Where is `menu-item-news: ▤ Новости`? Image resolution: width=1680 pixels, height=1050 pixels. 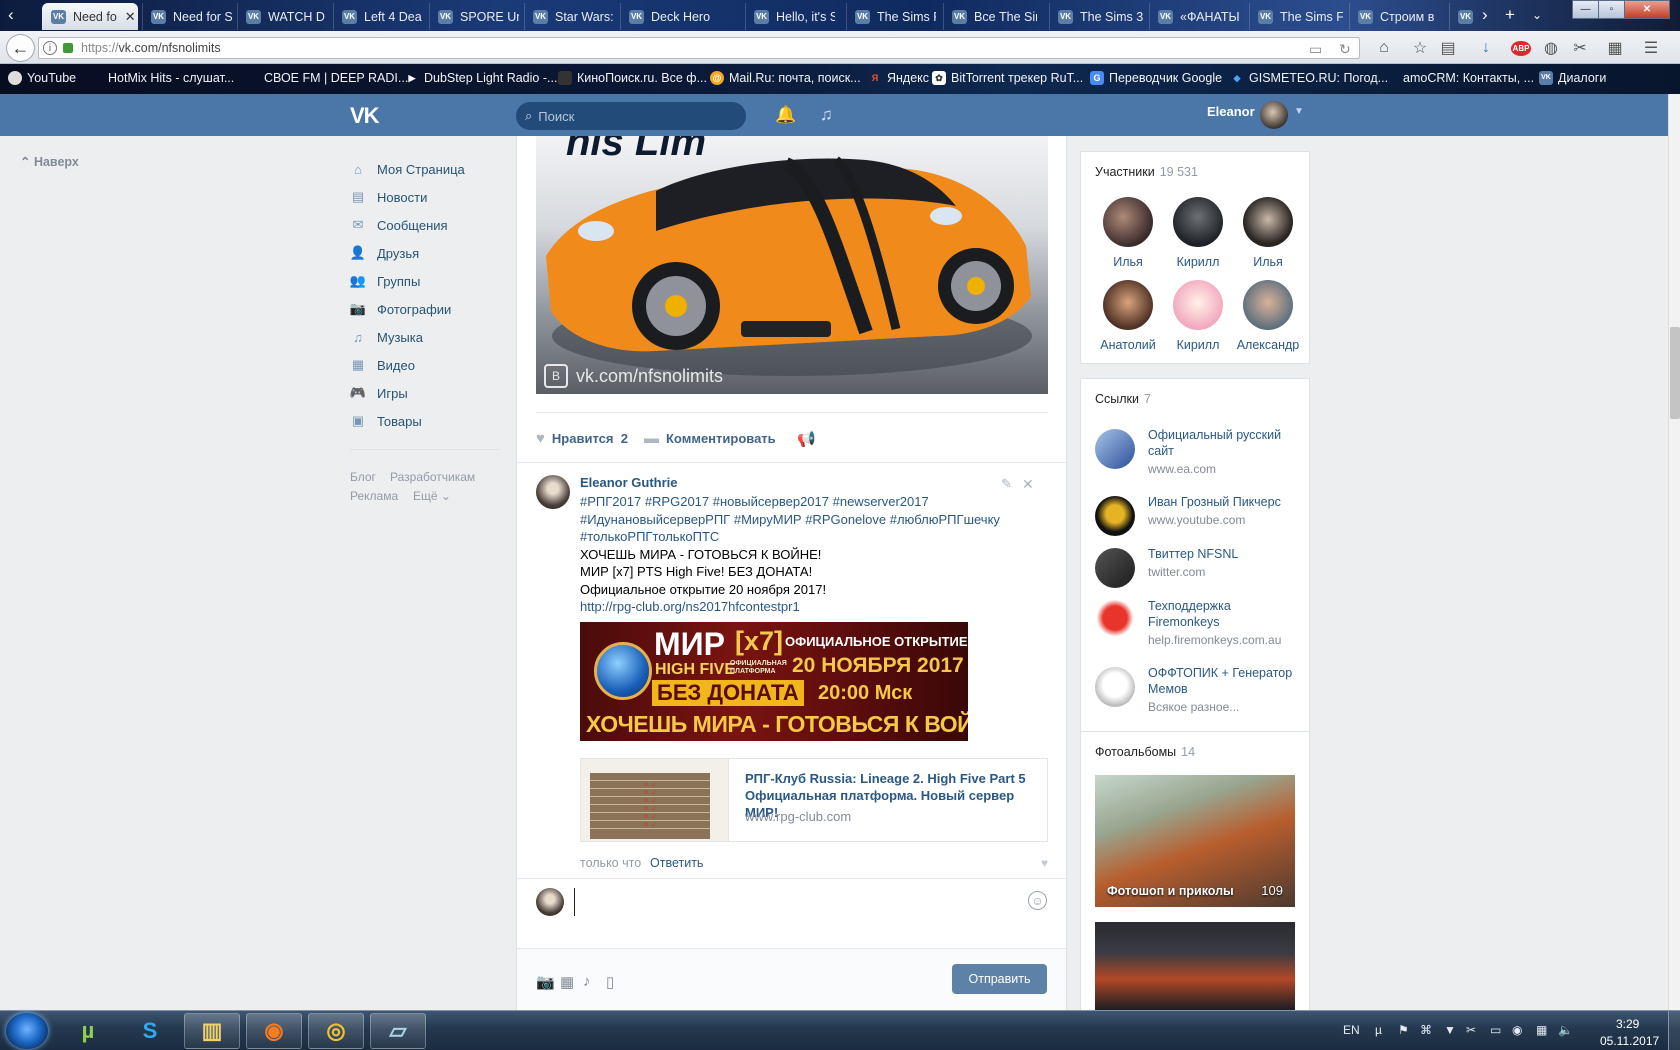
menu-item-news: ▤ Новости is located at coordinates (425, 197).